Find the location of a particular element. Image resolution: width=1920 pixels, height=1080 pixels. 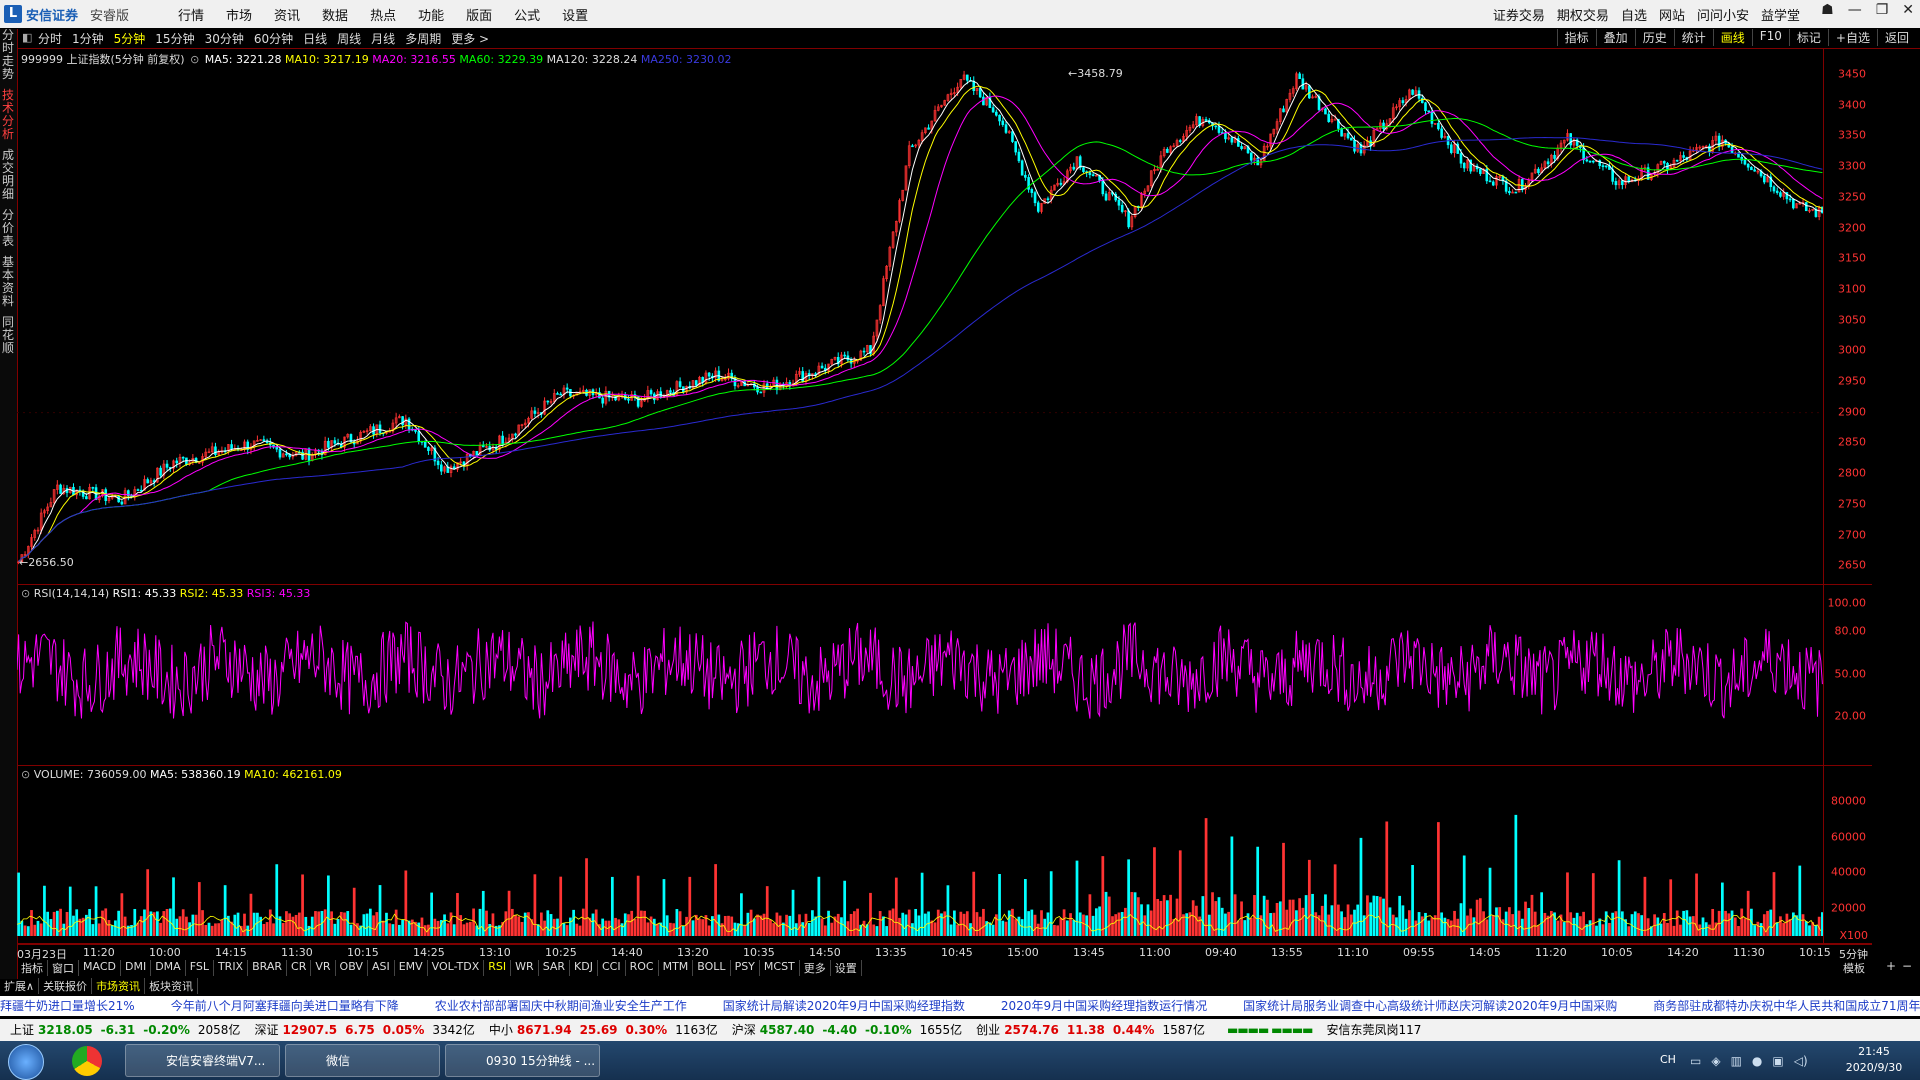

indicator-tab-6: TRIX is located at coordinates (231, 968).